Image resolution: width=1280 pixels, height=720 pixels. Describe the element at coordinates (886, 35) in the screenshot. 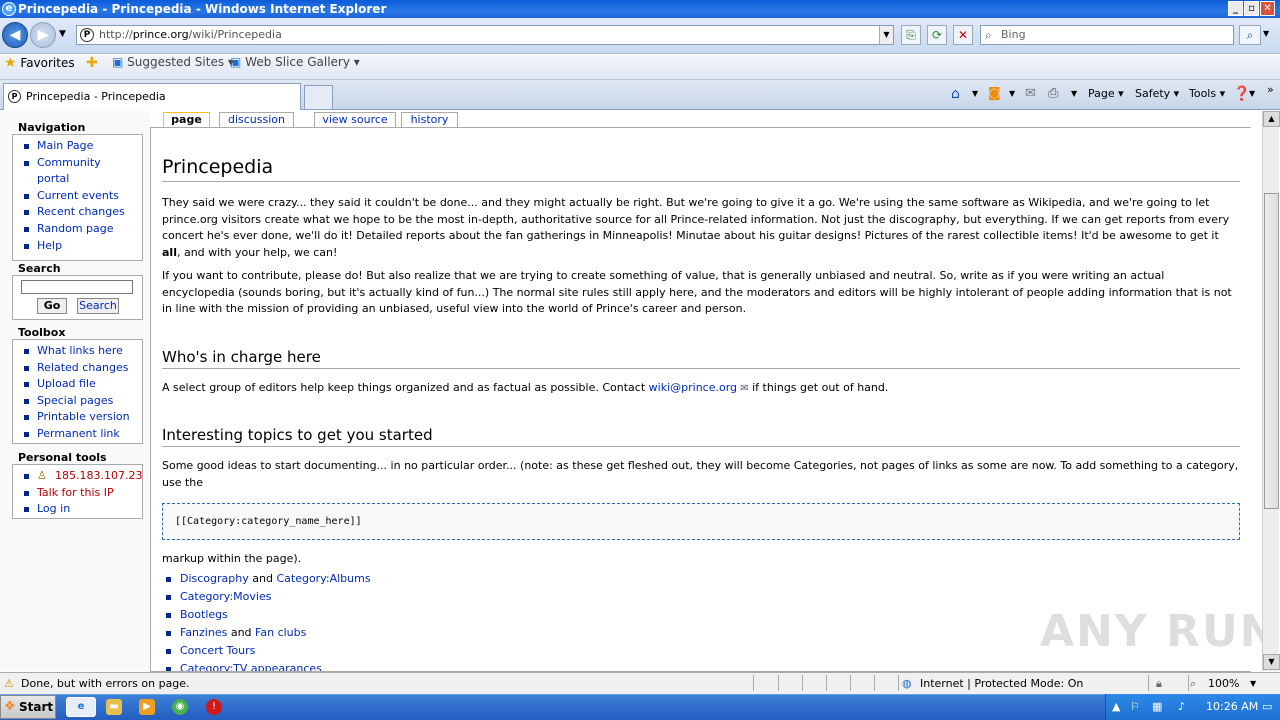

I see `address-dropdown-icon: ▼` at that location.